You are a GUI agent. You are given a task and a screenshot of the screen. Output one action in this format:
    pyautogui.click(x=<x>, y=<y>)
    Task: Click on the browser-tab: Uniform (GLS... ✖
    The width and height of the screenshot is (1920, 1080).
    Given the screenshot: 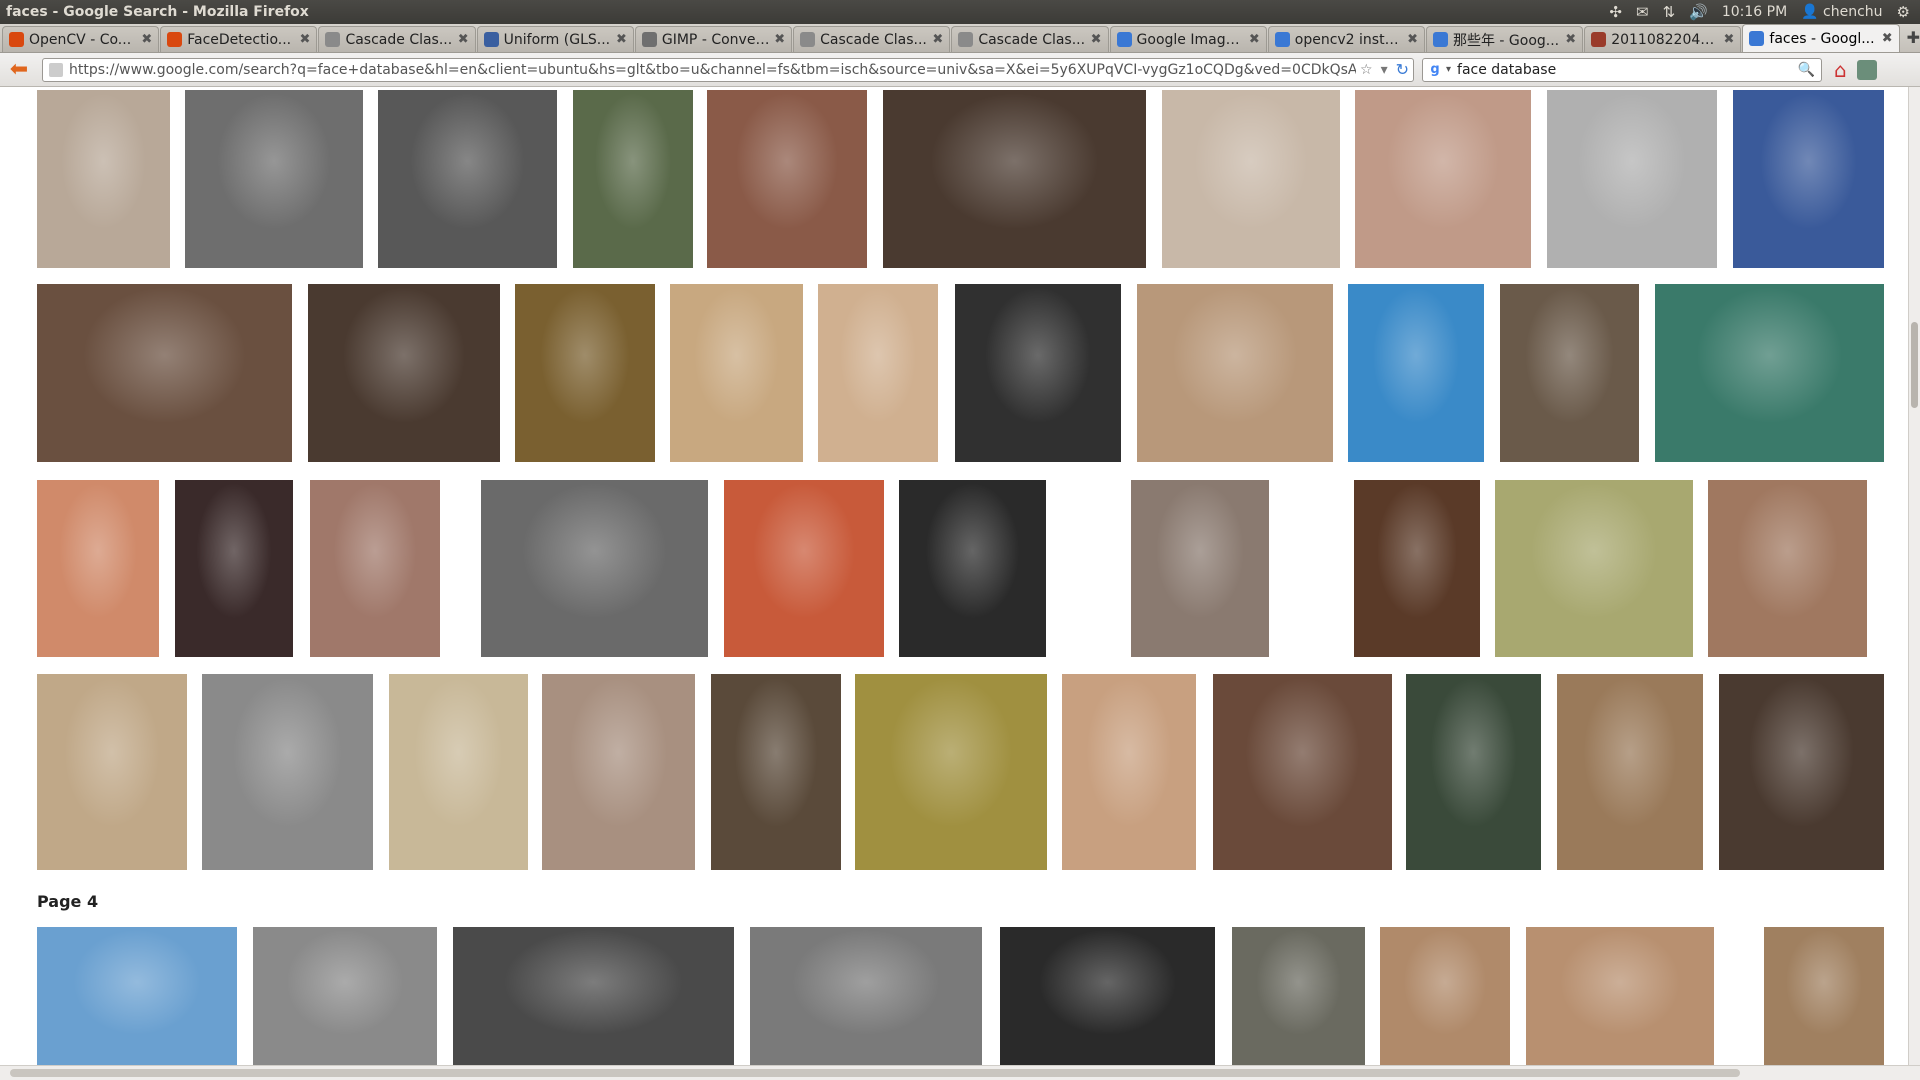 What is the action you would take?
    pyautogui.click(x=555, y=39)
    